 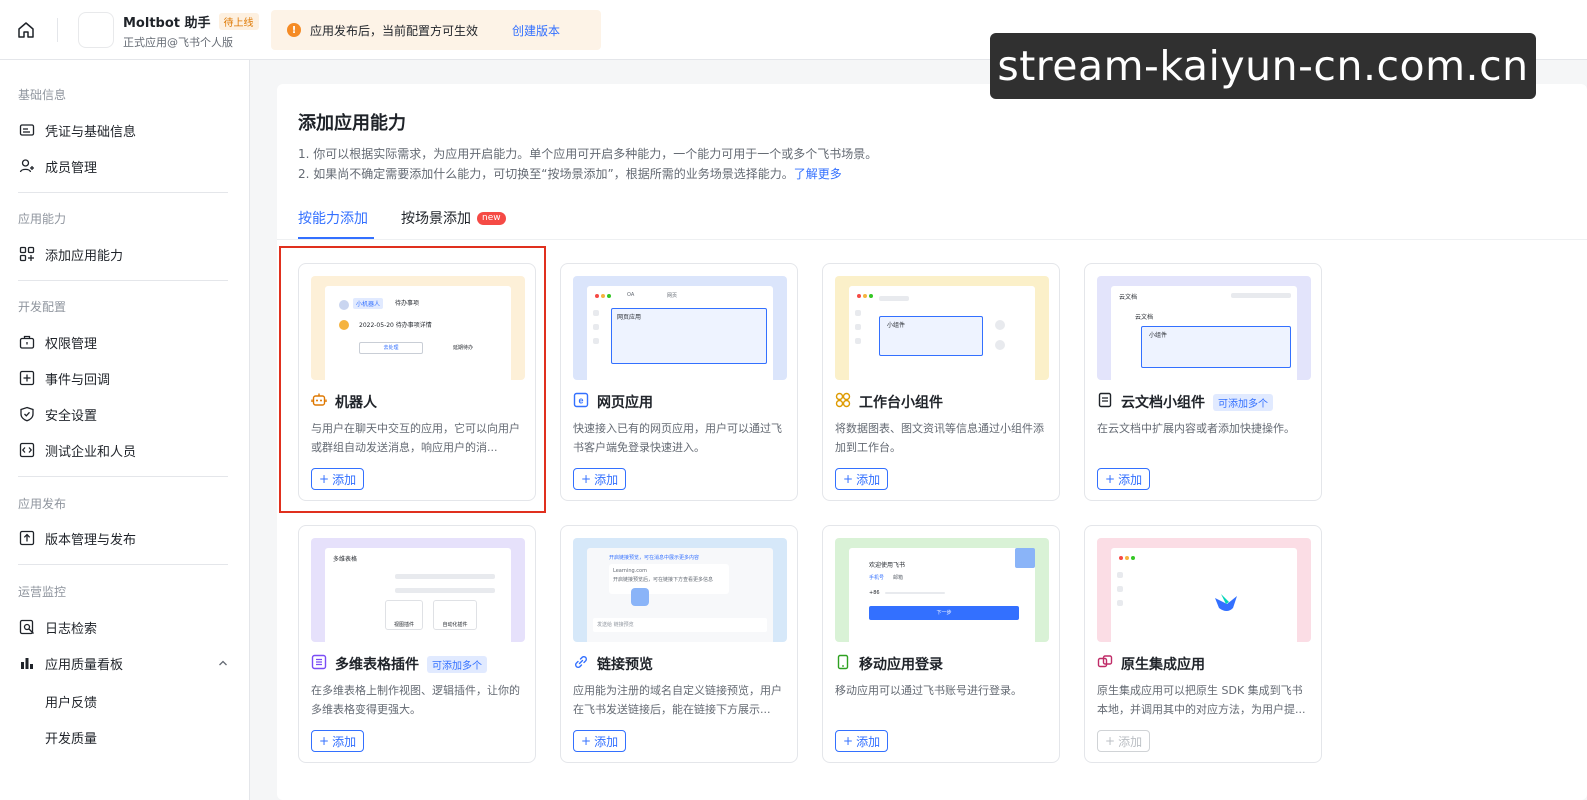 What do you see at coordinates (26, 30) in the screenshot?
I see `home-icon` at bounding box center [26, 30].